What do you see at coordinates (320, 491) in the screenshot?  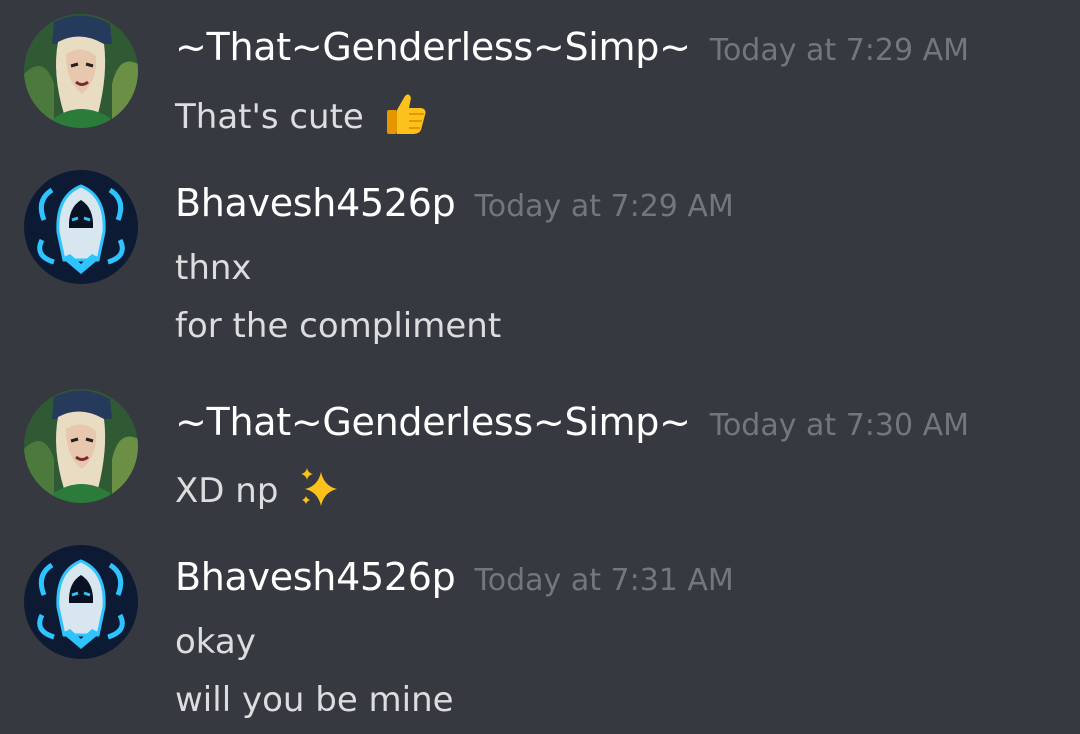 I see `sparkles-icon` at bounding box center [320, 491].